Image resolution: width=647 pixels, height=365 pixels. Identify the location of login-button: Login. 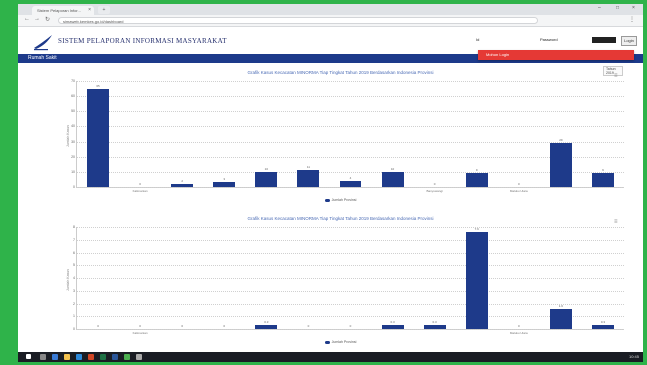
(629, 41).